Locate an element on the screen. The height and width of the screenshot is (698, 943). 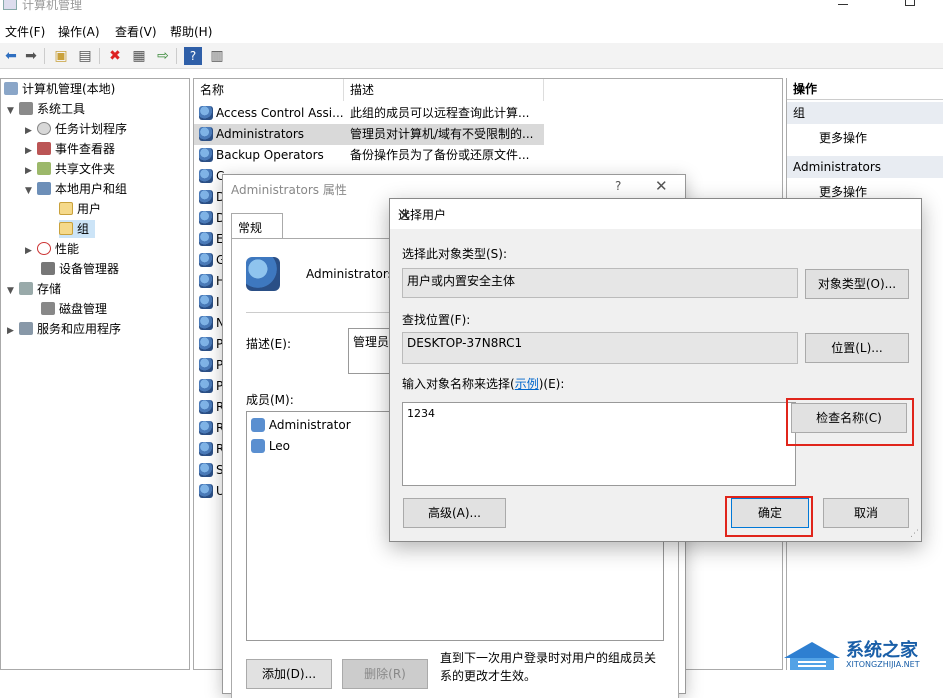
column-name: 名称 is located at coordinates (269, 90).